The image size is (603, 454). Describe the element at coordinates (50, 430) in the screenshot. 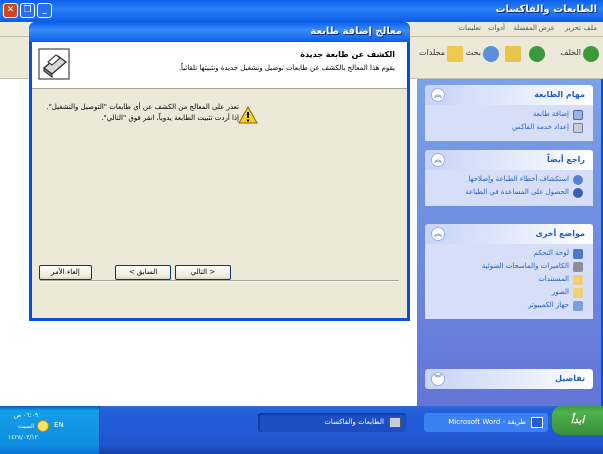

I see `system-tray: ٠٦:٠٩ ص السبت ١٤٢٨/٠٣/١٢ EN` at that location.